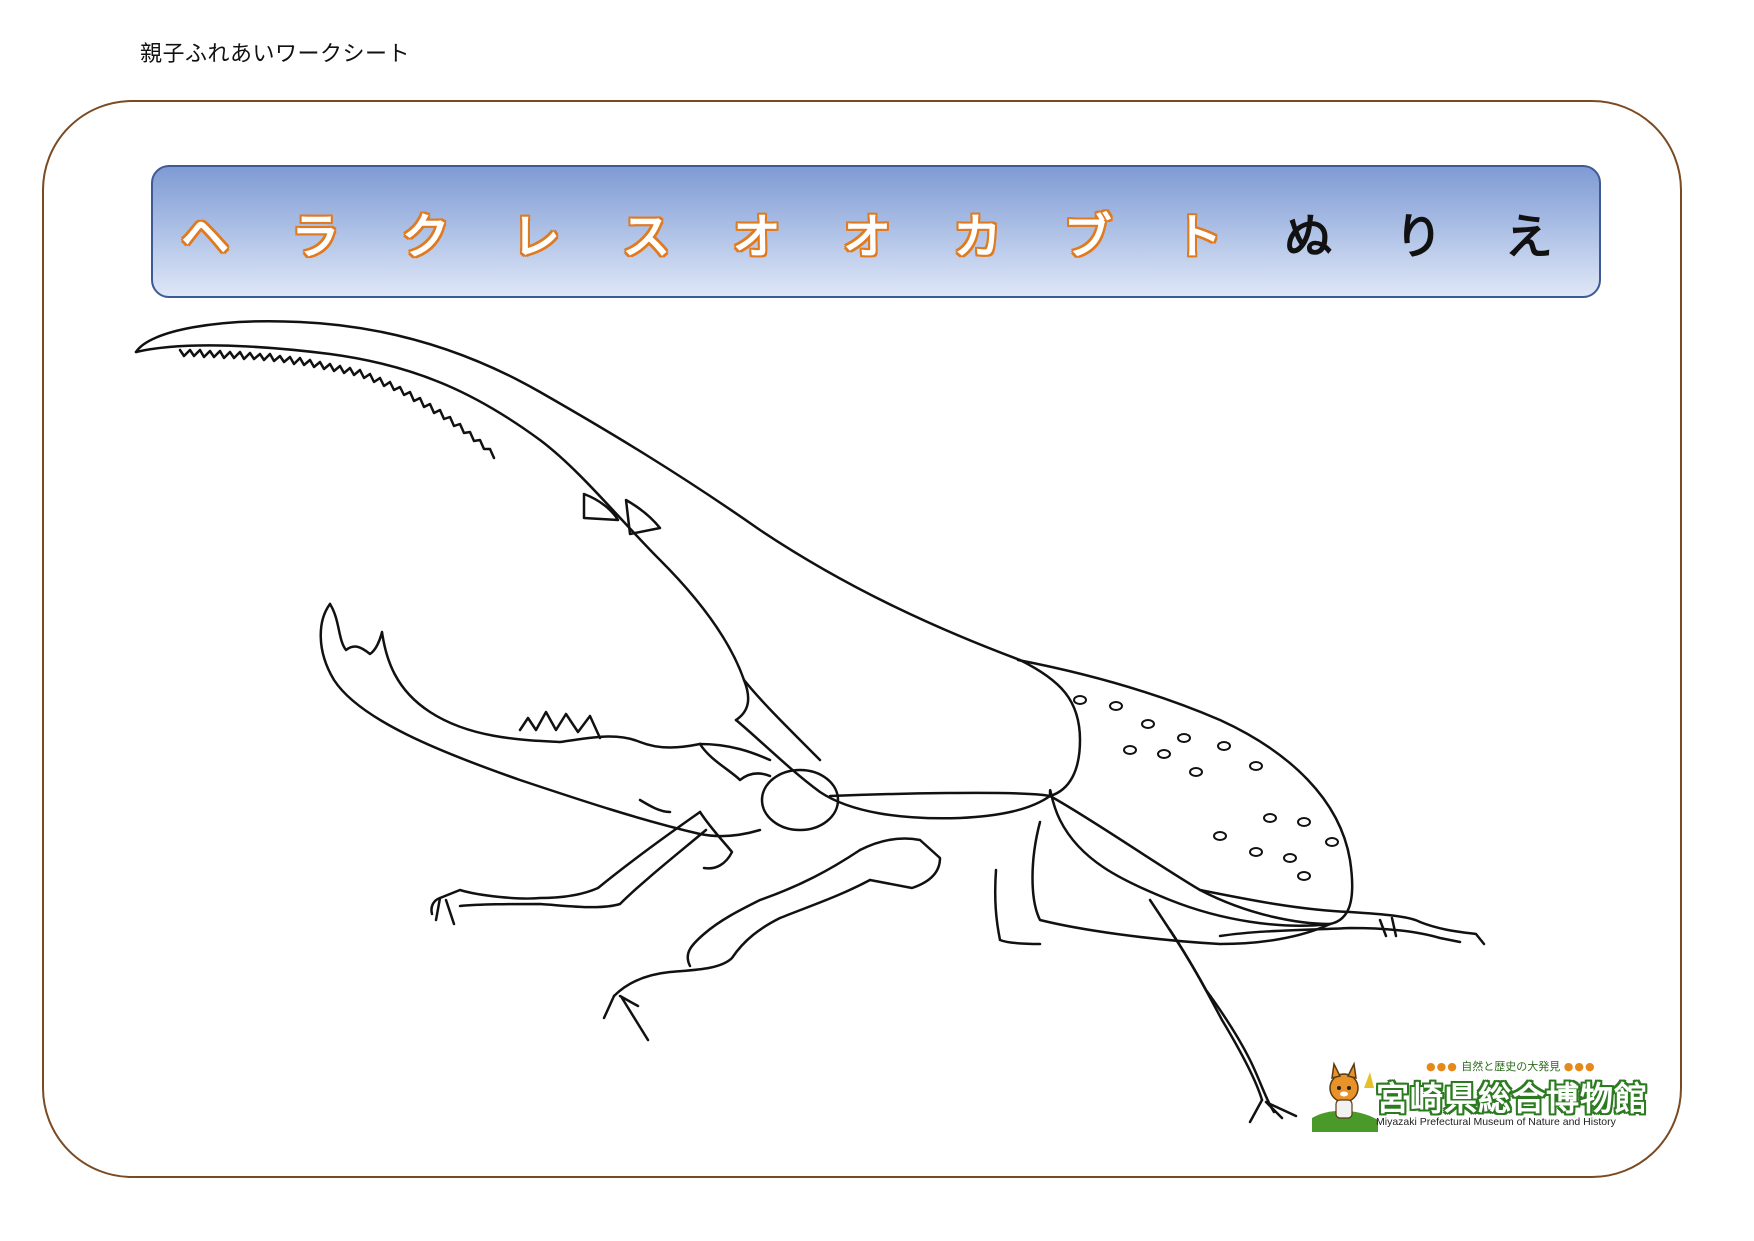 The width and height of the screenshot is (1754, 1241). What do you see at coordinates (977, 236) in the screenshot?
I see `title-char: カ` at bounding box center [977, 236].